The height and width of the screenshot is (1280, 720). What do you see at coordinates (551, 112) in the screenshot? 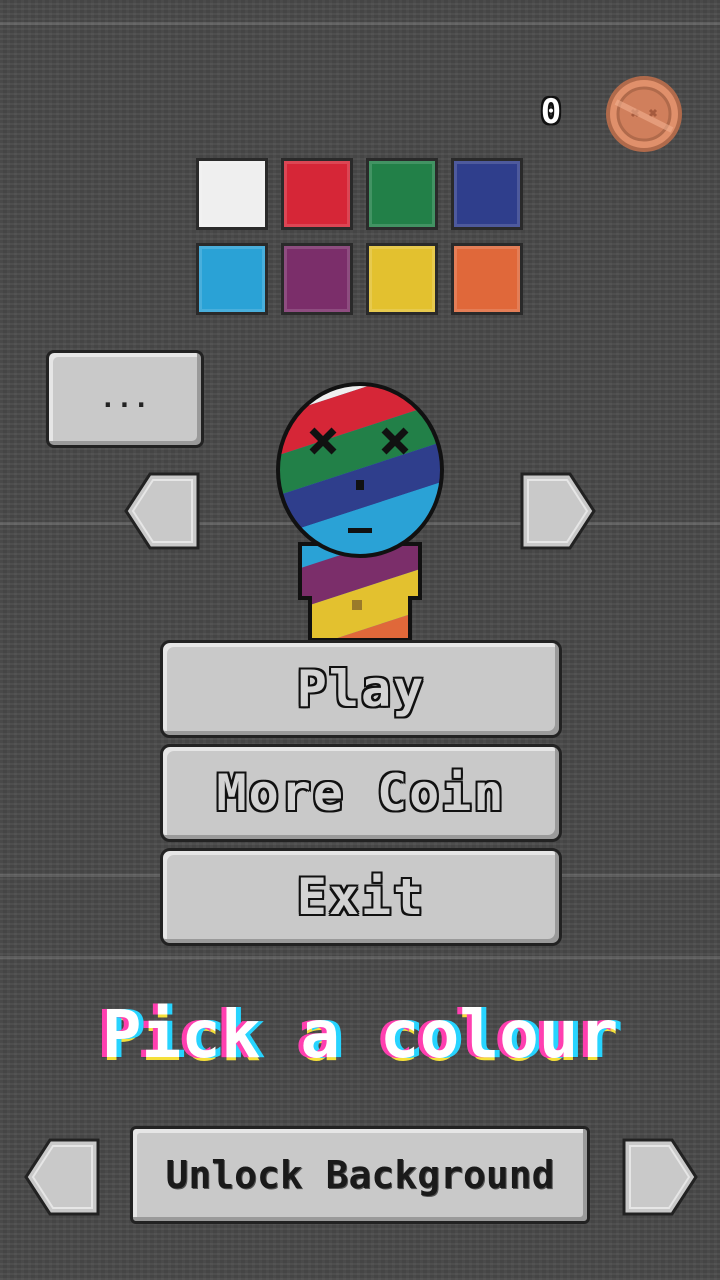
I see `coin-counter: 0` at bounding box center [551, 112].